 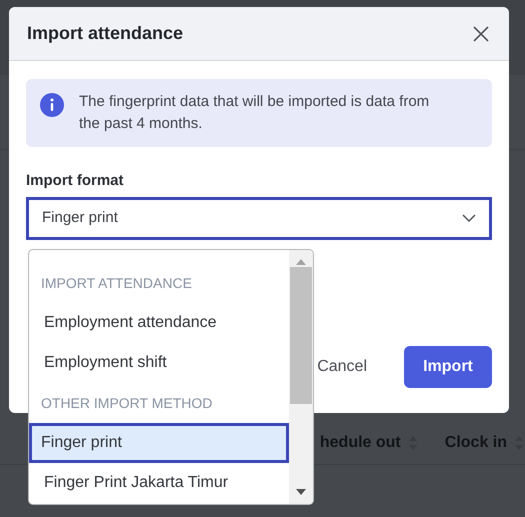 I want to click on scroll-up-icon, so click(x=301, y=262).